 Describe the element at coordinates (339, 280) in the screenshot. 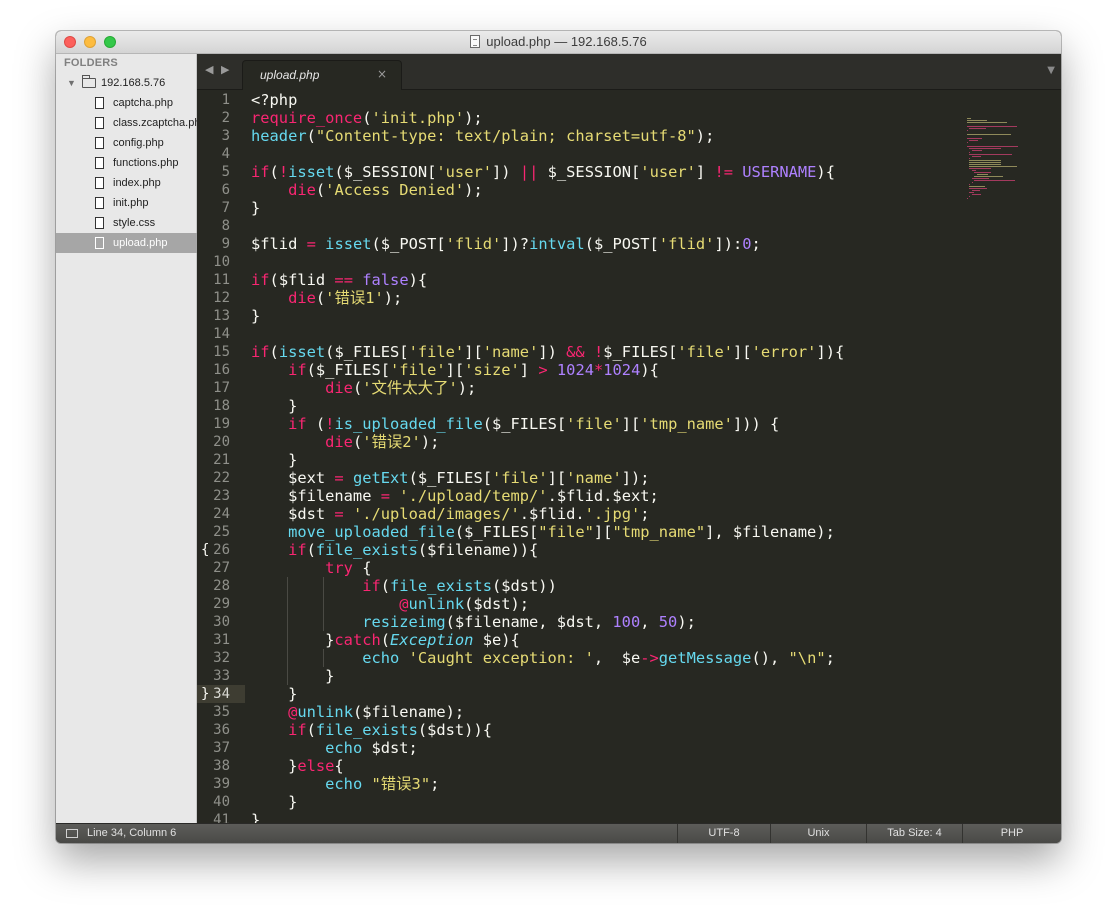

I see `code-line: if($flid == false){` at that location.